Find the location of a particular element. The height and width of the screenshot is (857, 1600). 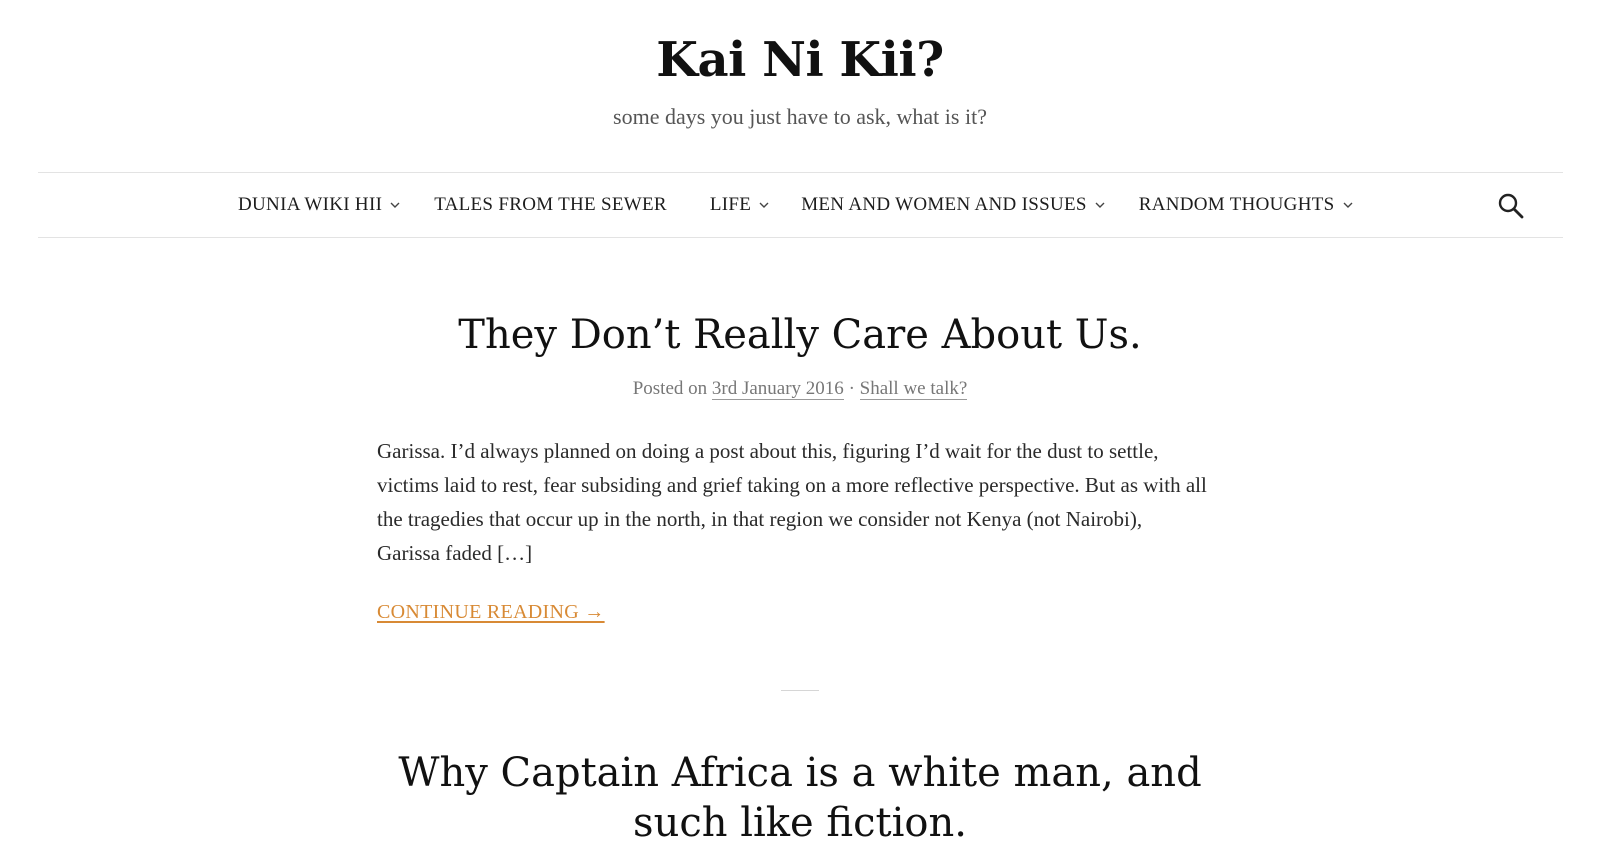

meta-prefix: Posted on is located at coordinates (670, 388).